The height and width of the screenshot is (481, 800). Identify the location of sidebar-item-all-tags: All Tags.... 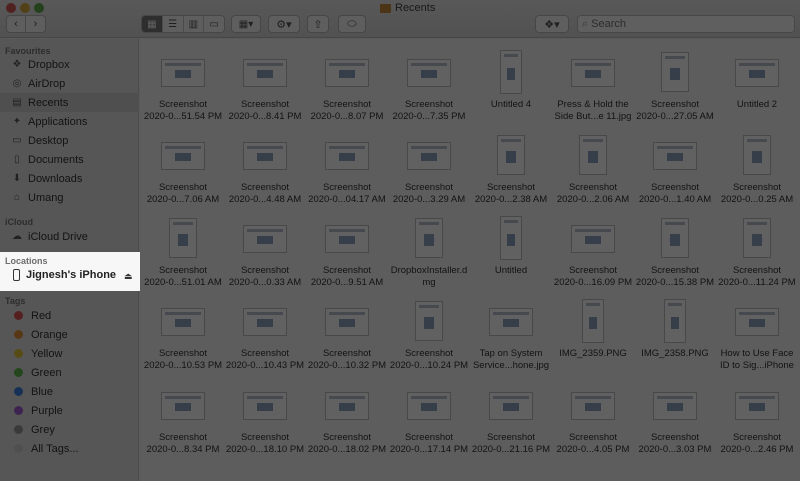
(69, 448).